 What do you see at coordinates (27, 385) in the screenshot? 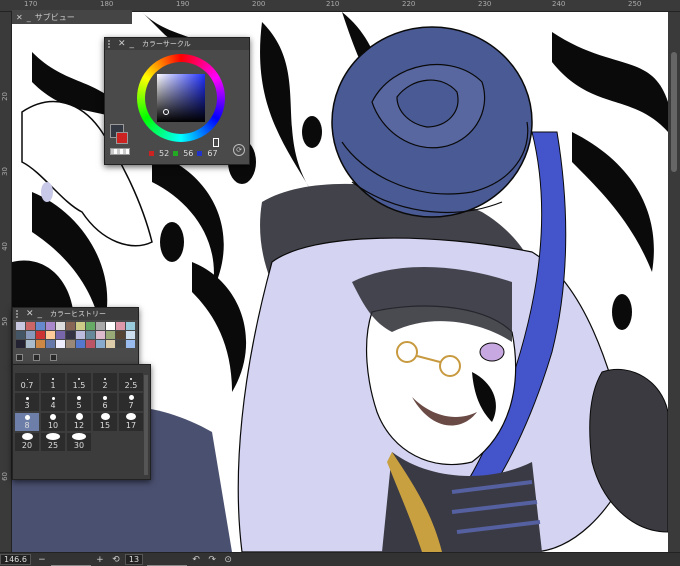
I see `brush-size-label: 0.7` at bounding box center [27, 385].